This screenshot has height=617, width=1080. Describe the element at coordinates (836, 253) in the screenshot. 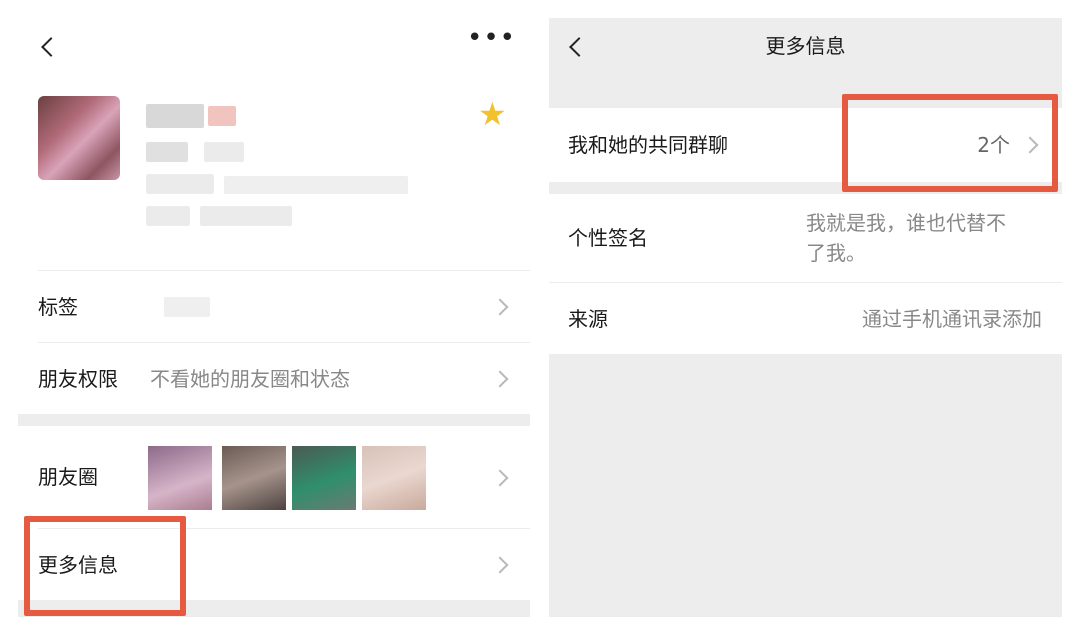

I see `signature-value-line2: 了我。` at that location.